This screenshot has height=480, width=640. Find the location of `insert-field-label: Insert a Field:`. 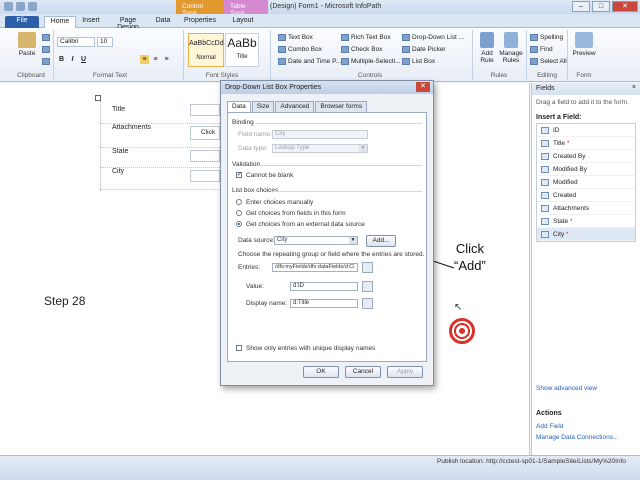

insert-field-label: Insert a Field: is located at coordinates (559, 117).